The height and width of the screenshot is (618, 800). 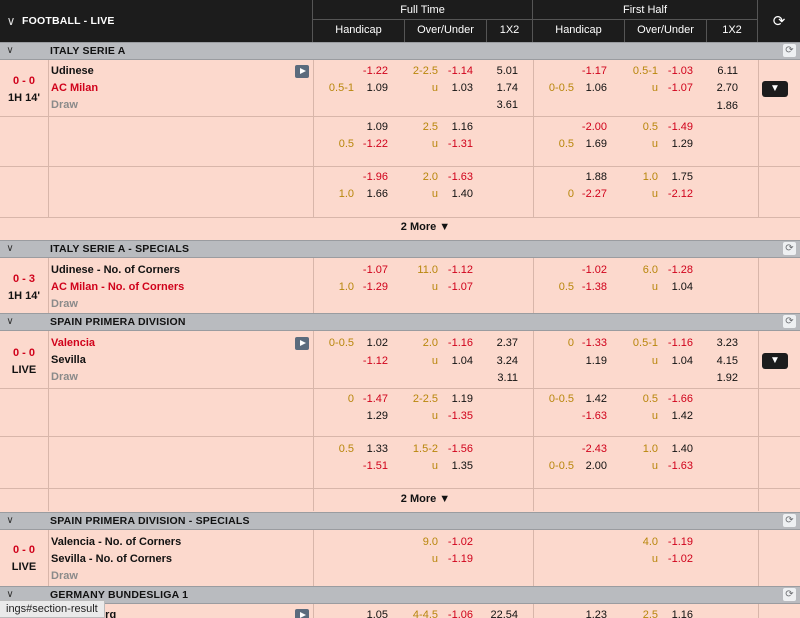 I want to click on ft-ou-odds-over: -1.12, so click(x=456, y=270).